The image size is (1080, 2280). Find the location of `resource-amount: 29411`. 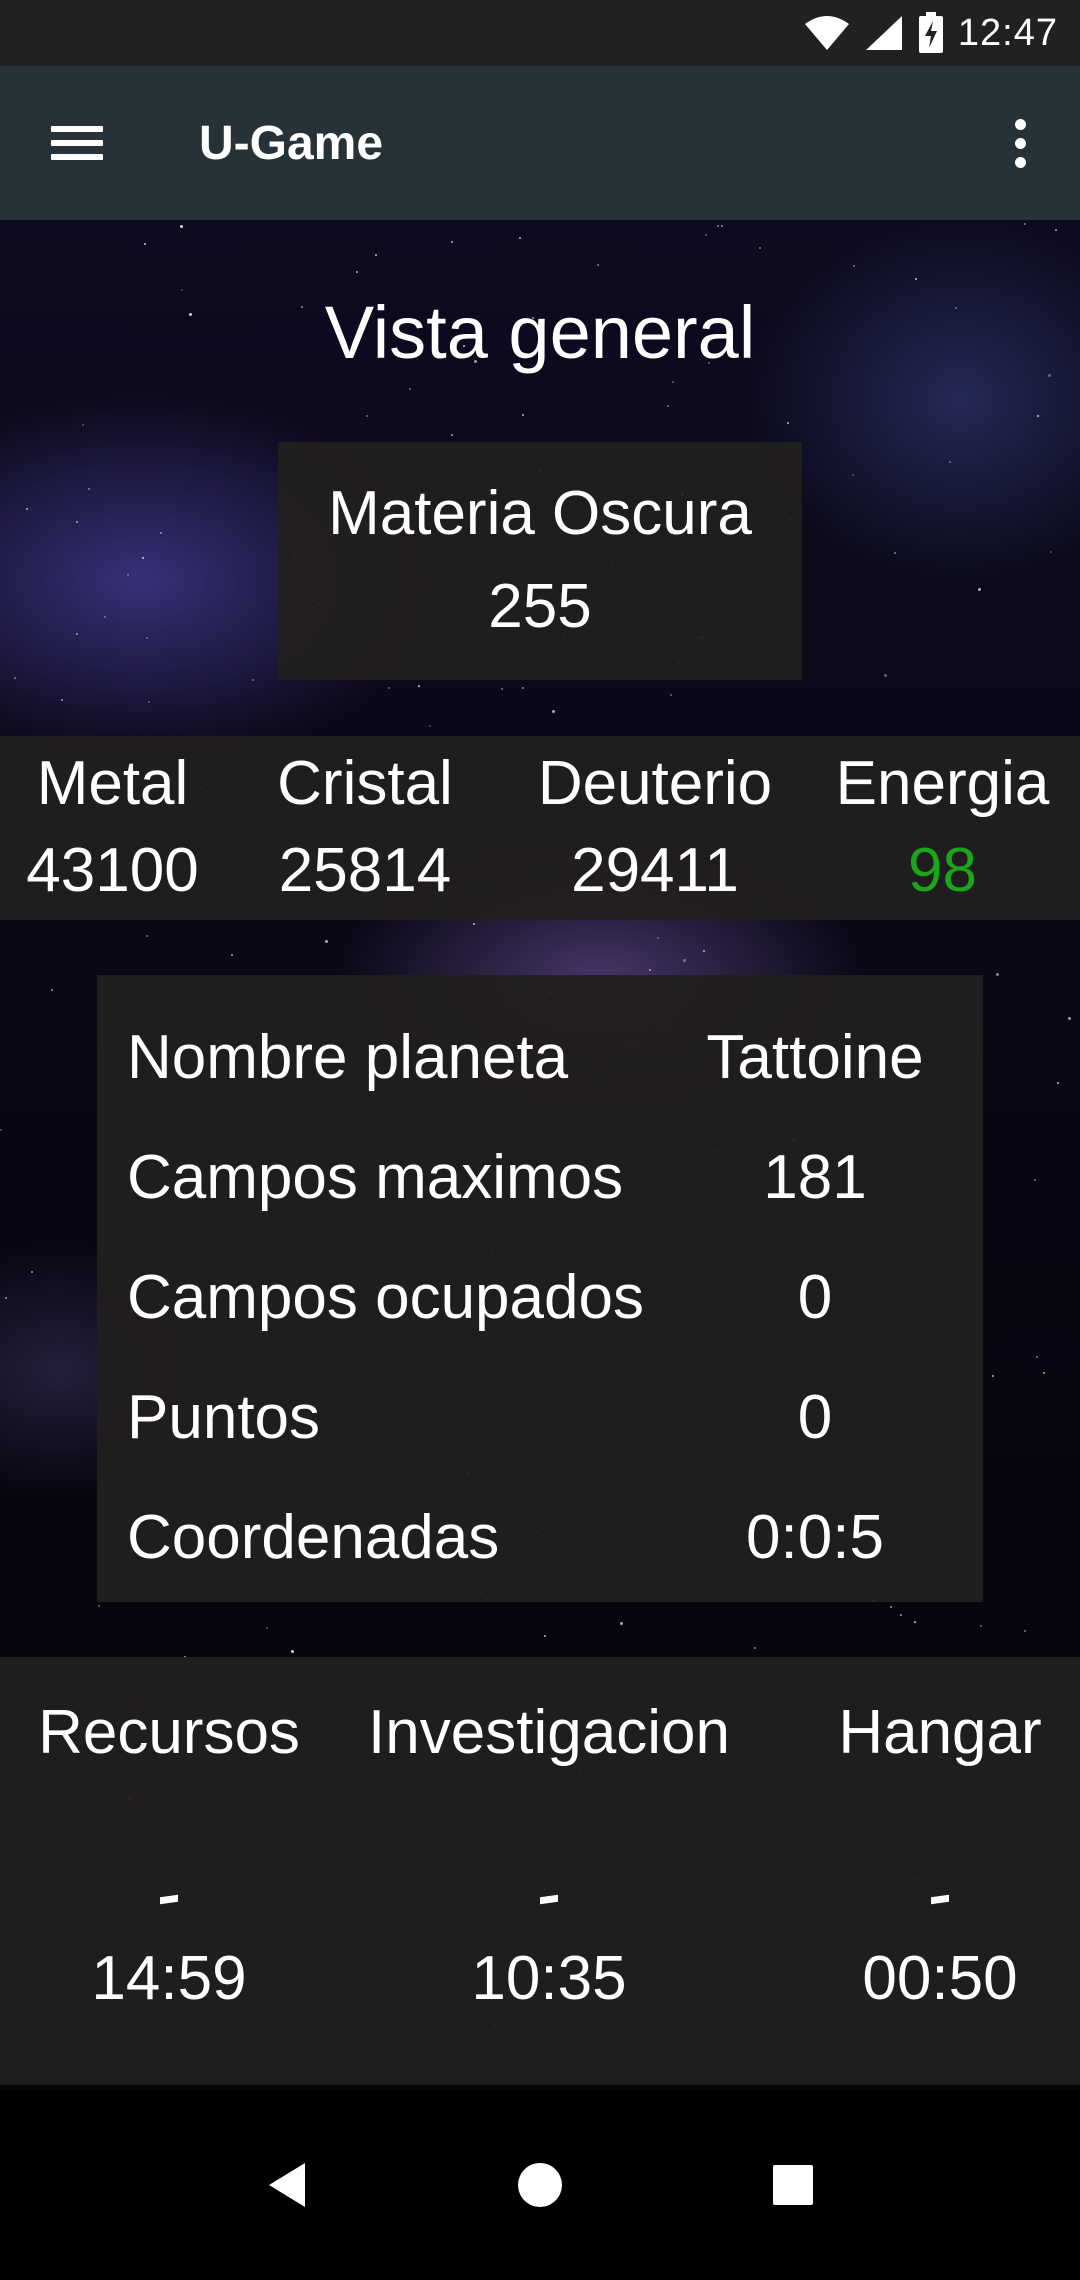

resource-amount: 29411 is located at coordinates (655, 870).